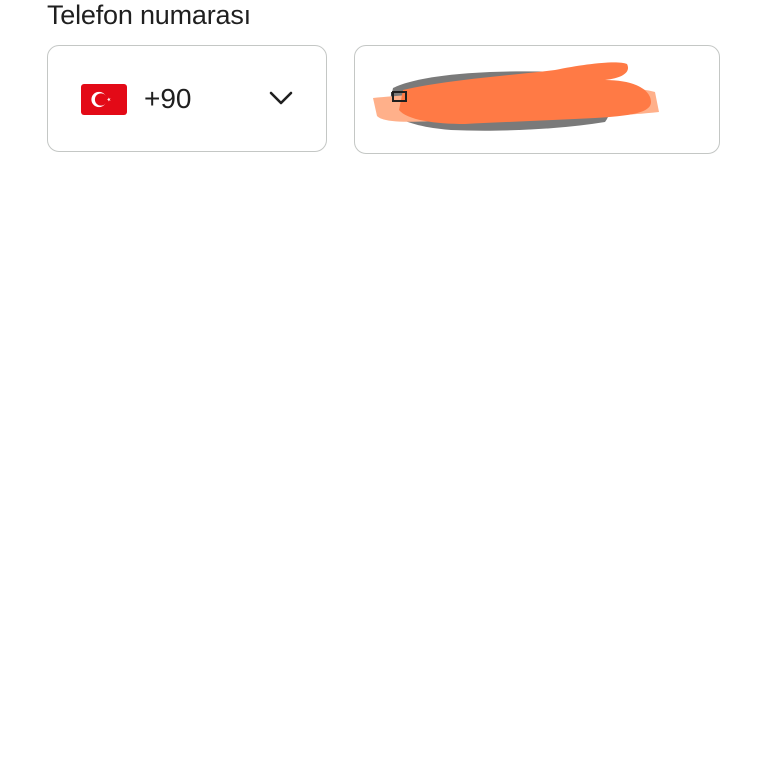 This screenshot has width=768, height=768. What do you see at coordinates (104, 99) in the screenshot?
I see `turkey-flag-icon` at bounding box center [104, 99].